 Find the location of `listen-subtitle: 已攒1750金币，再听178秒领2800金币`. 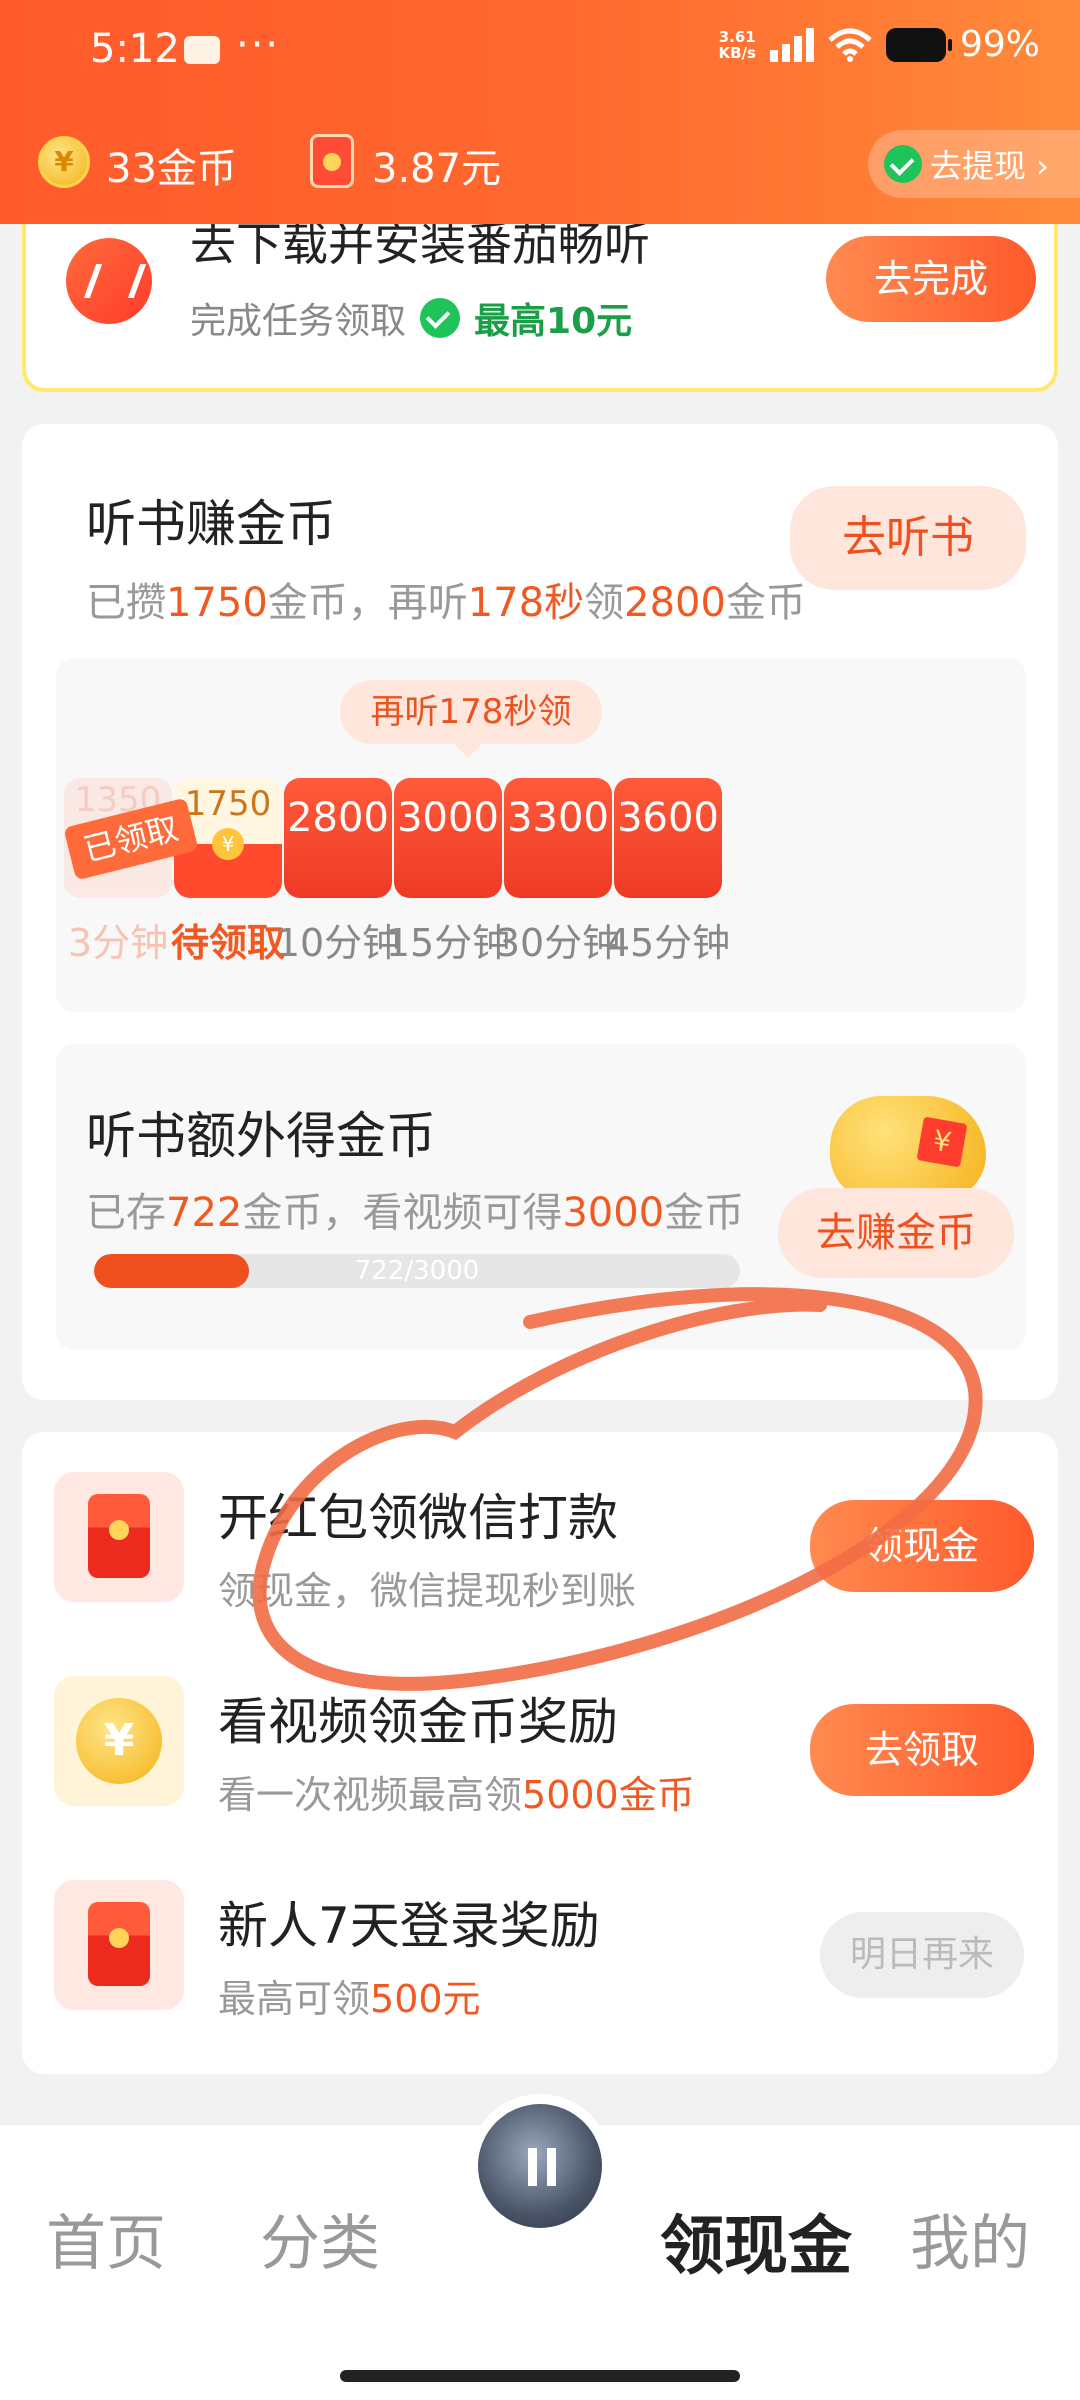

listen-subtitle: 已攒1750金币，再听178秒领2800金币 is located at coordinates (446, 599).